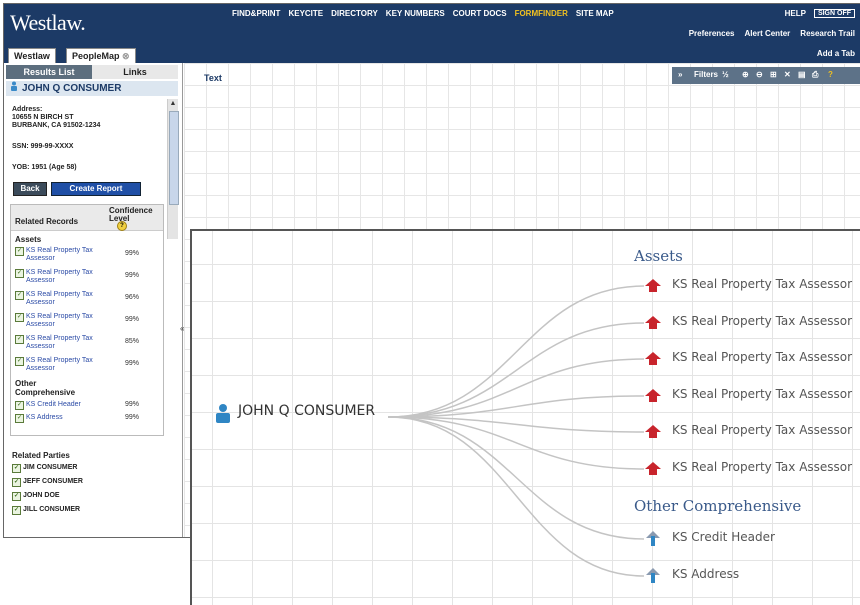 The width and height of the screenshot is (860, 605). Describe the element at coordinates (96, 189) in the screenshot. I see `create-report-button: Create Report` at that location.